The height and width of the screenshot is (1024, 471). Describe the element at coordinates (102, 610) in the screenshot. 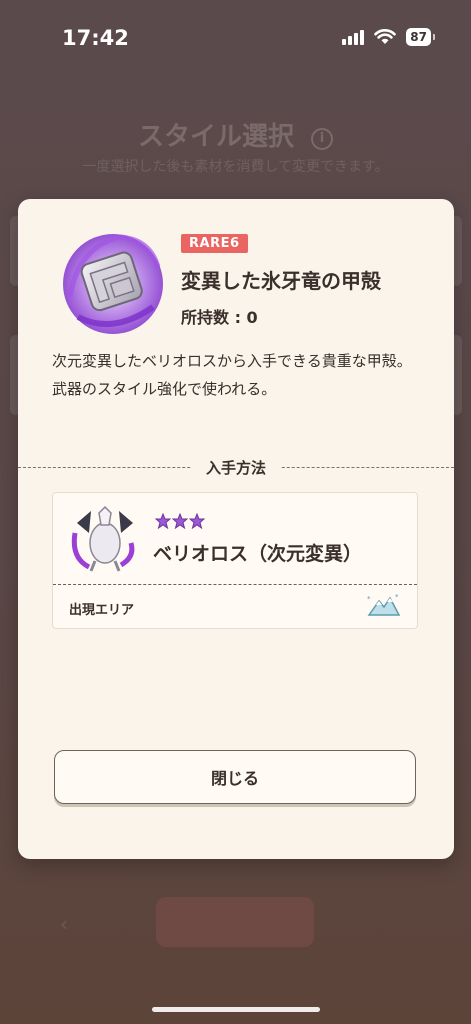

I see `area-label: 出現エリア` at that location.